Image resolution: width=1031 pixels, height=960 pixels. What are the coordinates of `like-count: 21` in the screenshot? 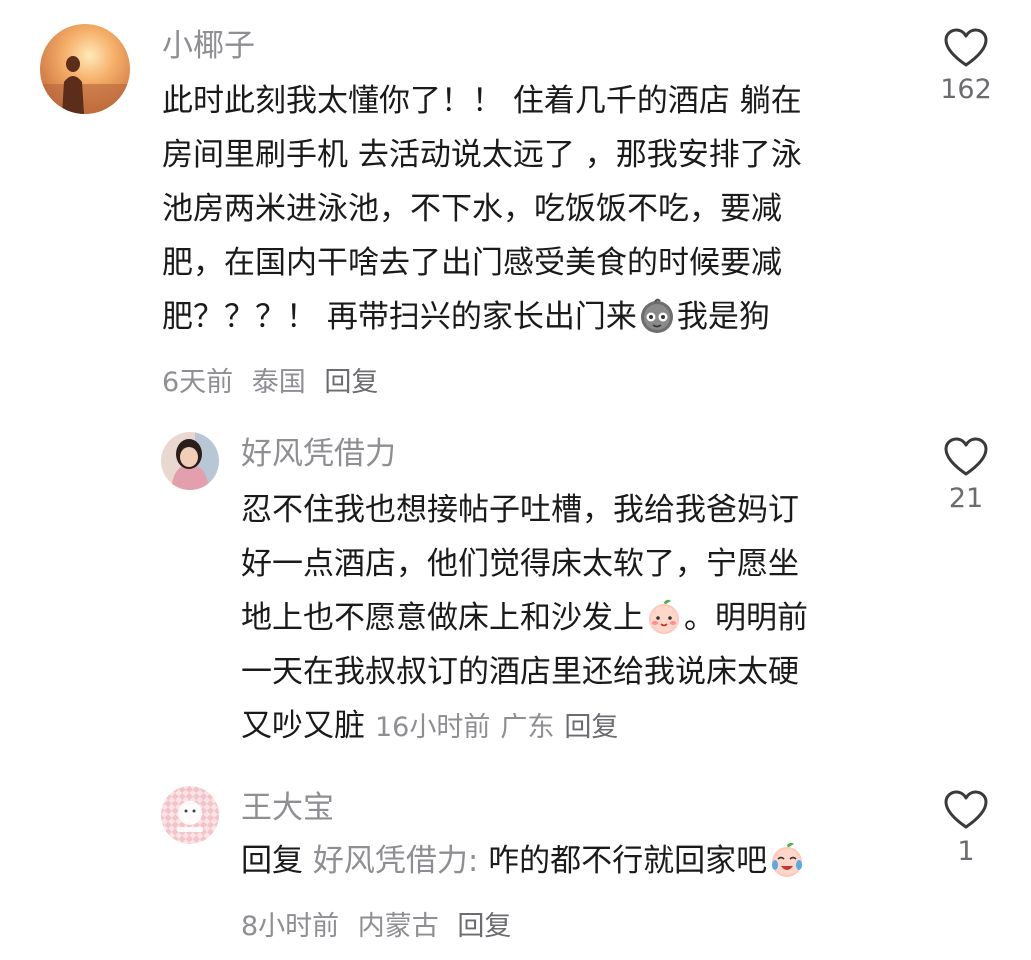 It's located at (966, 498).